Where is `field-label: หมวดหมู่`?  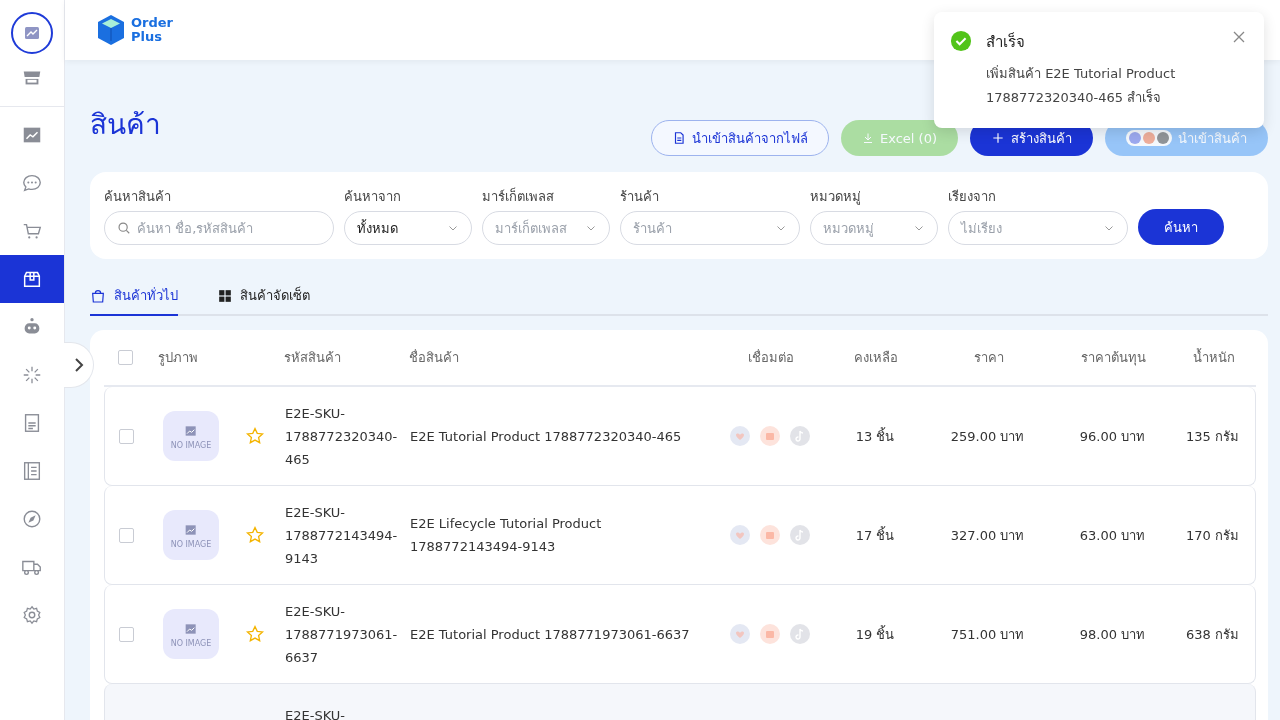
field-label: หมวดหมู่ is located at coordinates (836, 197).